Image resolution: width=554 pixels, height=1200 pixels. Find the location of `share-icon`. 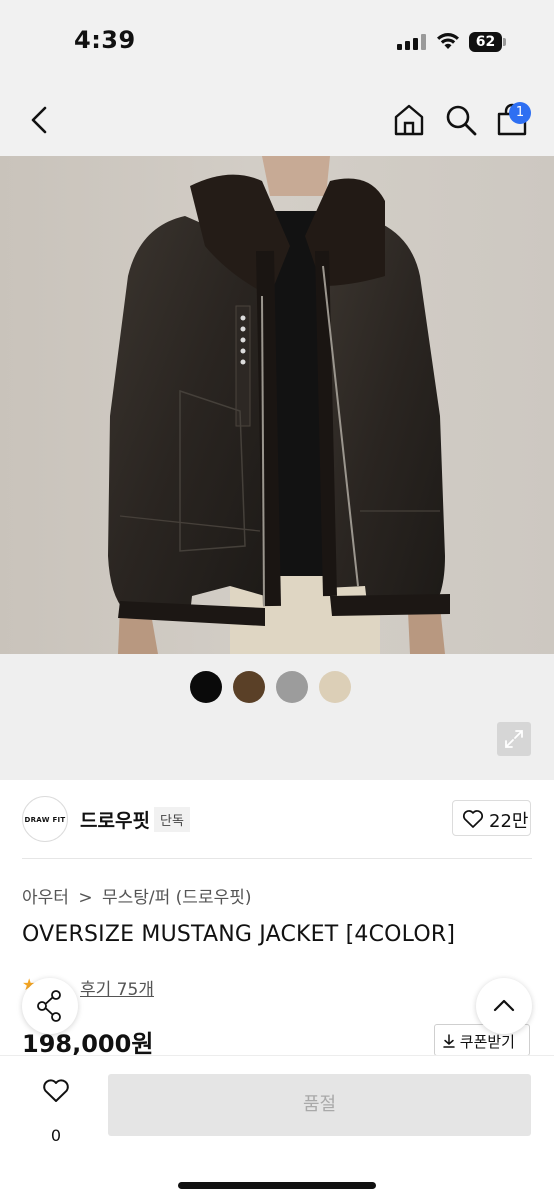

share-icon is located at coordinates (49, 1006).